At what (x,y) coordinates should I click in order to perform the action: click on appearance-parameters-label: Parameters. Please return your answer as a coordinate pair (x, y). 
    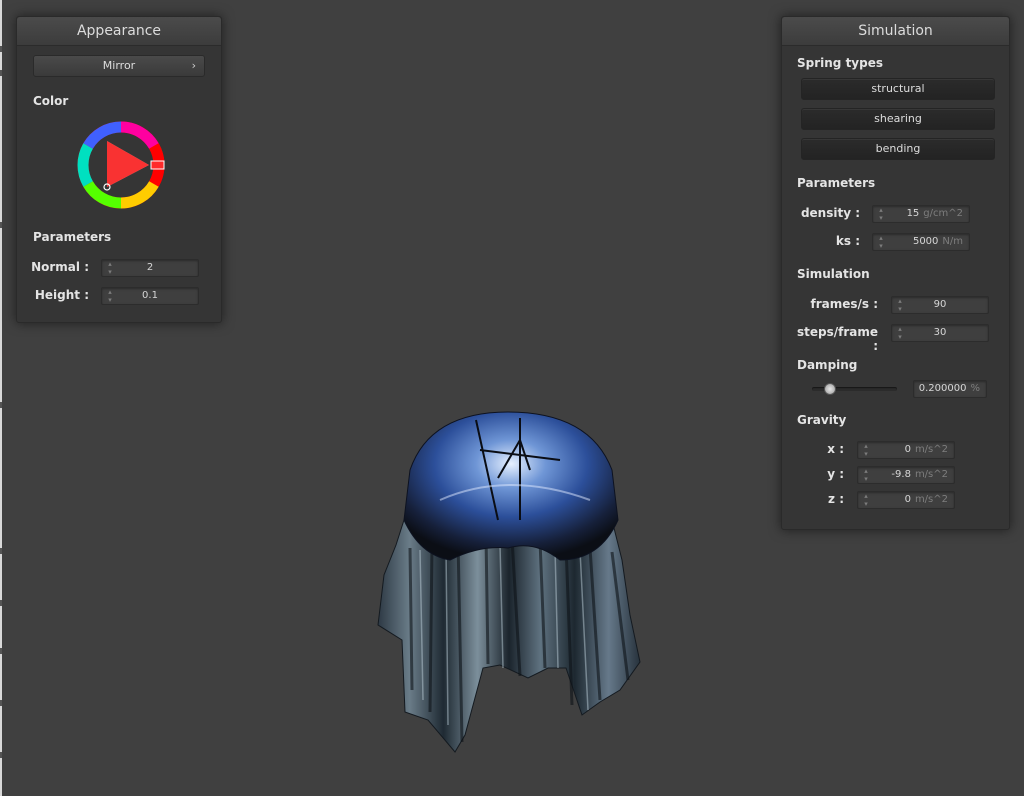
    Looking at the image, I should click on (72, 237).